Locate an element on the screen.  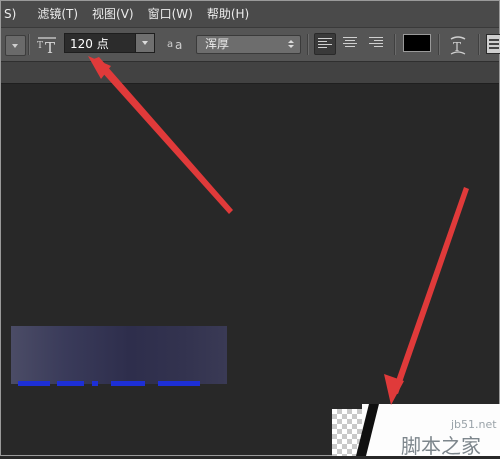
select-updown-icon is located at coordinates (292, 44).